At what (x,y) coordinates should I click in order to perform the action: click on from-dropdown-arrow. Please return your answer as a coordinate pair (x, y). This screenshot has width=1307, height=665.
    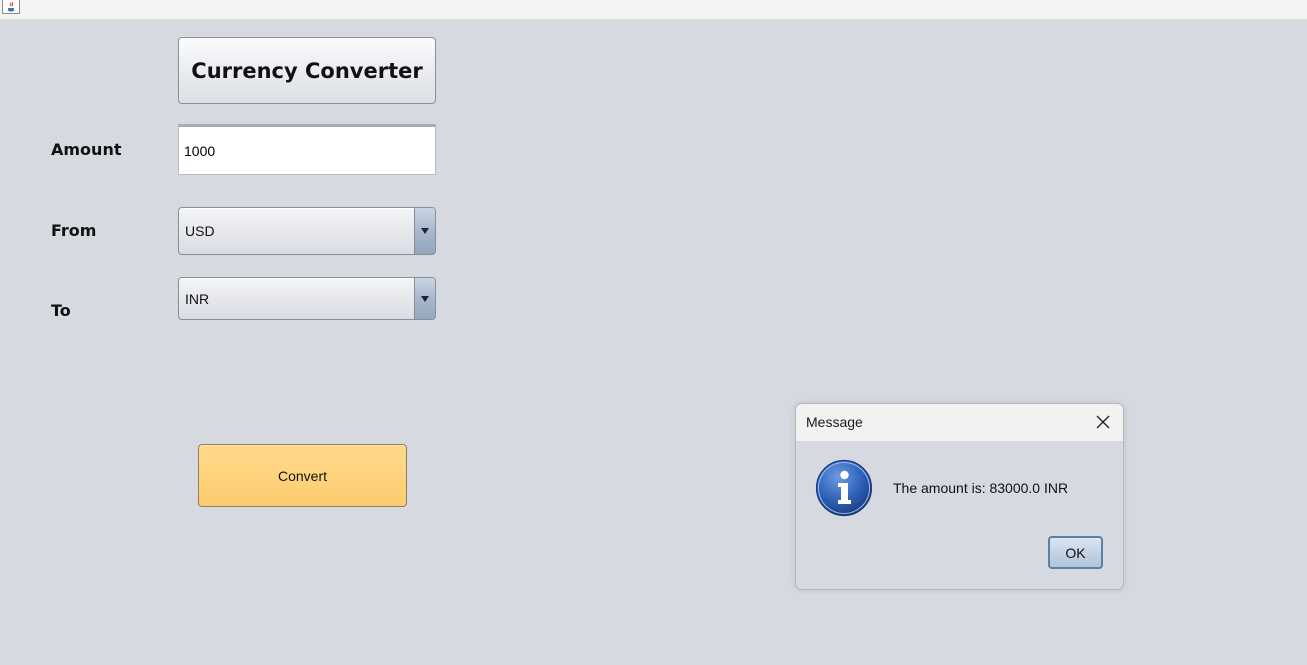
    Looking at the image, I should click on (424, 231).